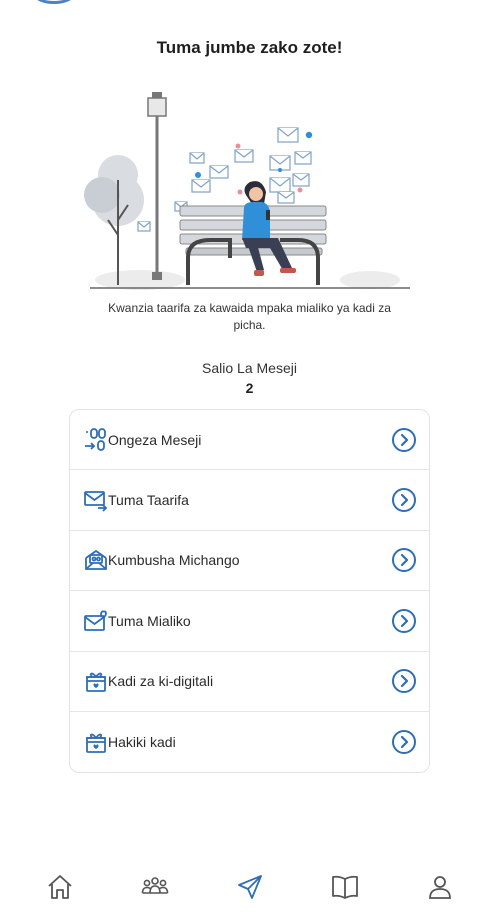 The image size is (499, 923). What do you see at coordinates (96, 621) in the screenshot?
I see `invite-mail-icon` at bounding box center [96, 621].